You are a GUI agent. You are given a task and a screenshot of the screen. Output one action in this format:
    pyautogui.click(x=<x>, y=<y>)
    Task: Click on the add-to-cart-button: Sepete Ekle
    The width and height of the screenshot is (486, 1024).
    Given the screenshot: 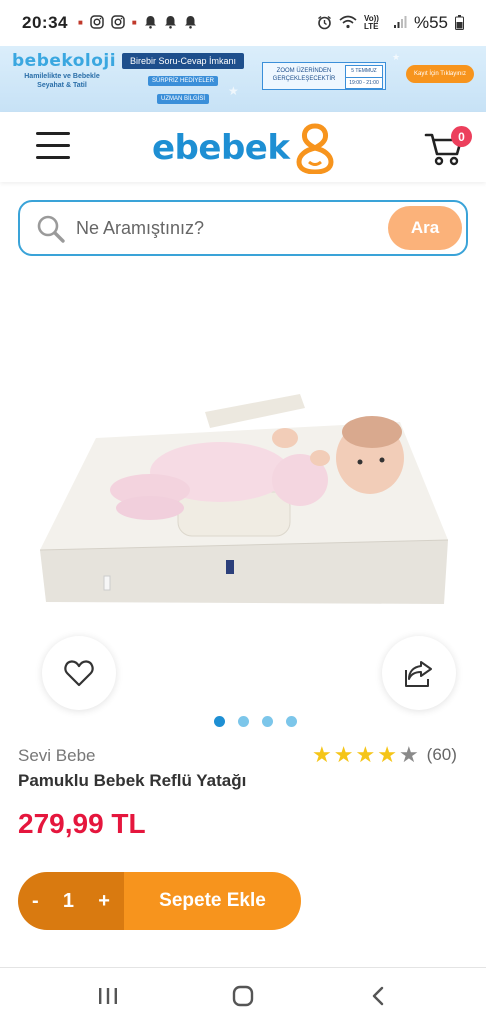 What is the action you would take?
    pyautogui.click(x=212, y=901)
    